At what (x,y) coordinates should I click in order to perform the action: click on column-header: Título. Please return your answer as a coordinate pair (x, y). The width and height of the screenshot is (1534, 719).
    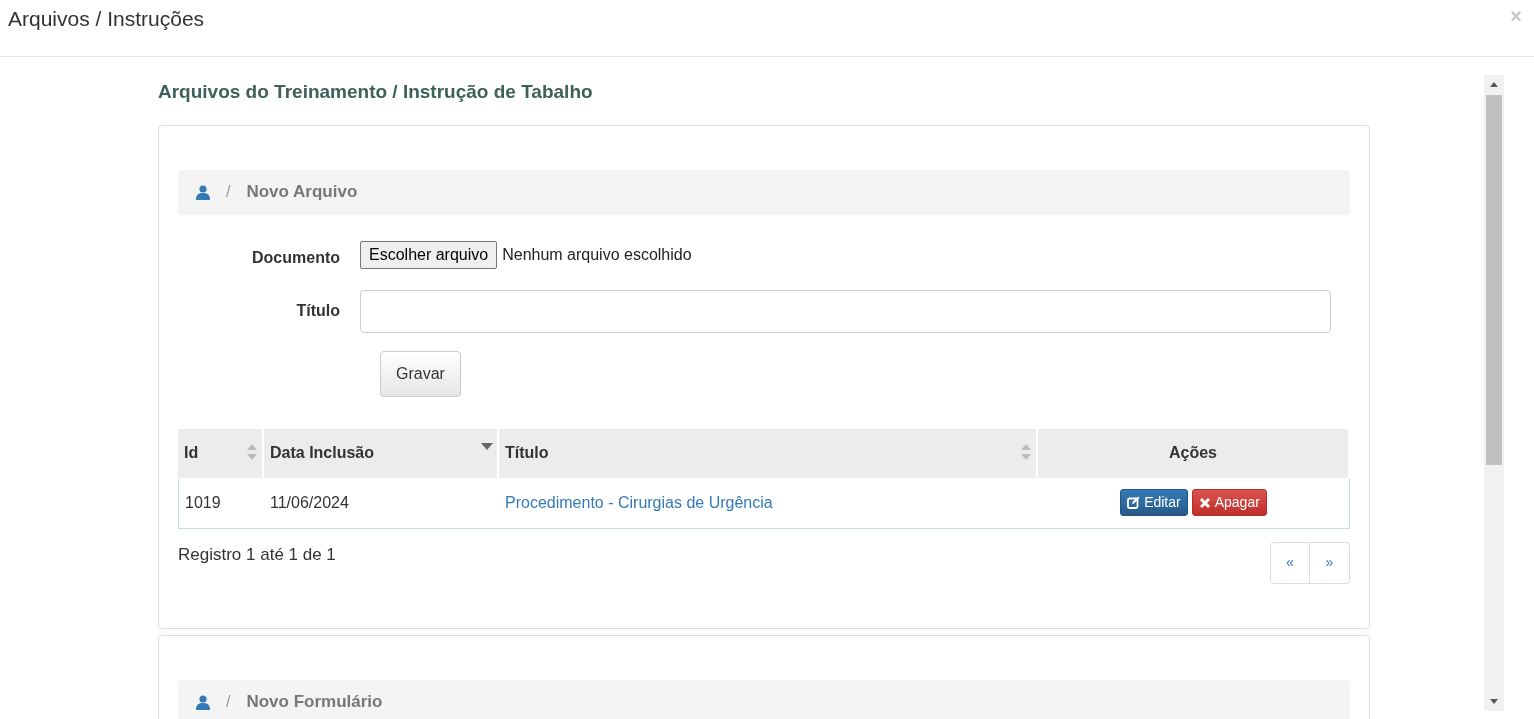
    Looking at the image, I should click on (768, 453).